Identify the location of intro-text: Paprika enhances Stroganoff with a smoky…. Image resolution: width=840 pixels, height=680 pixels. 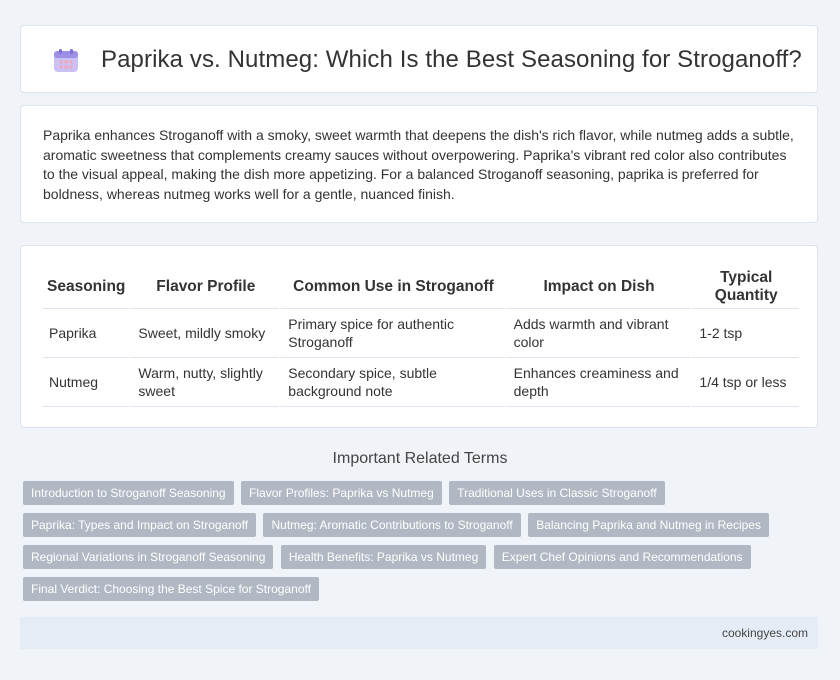
(418, 164).